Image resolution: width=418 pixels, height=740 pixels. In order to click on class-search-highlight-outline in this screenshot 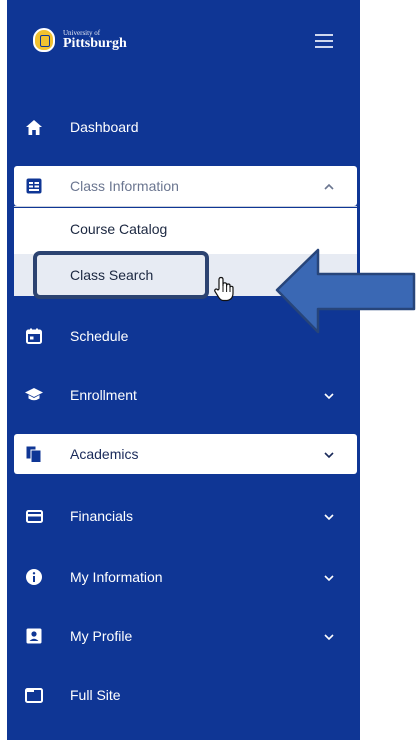, I will do `click(121, 275)`.